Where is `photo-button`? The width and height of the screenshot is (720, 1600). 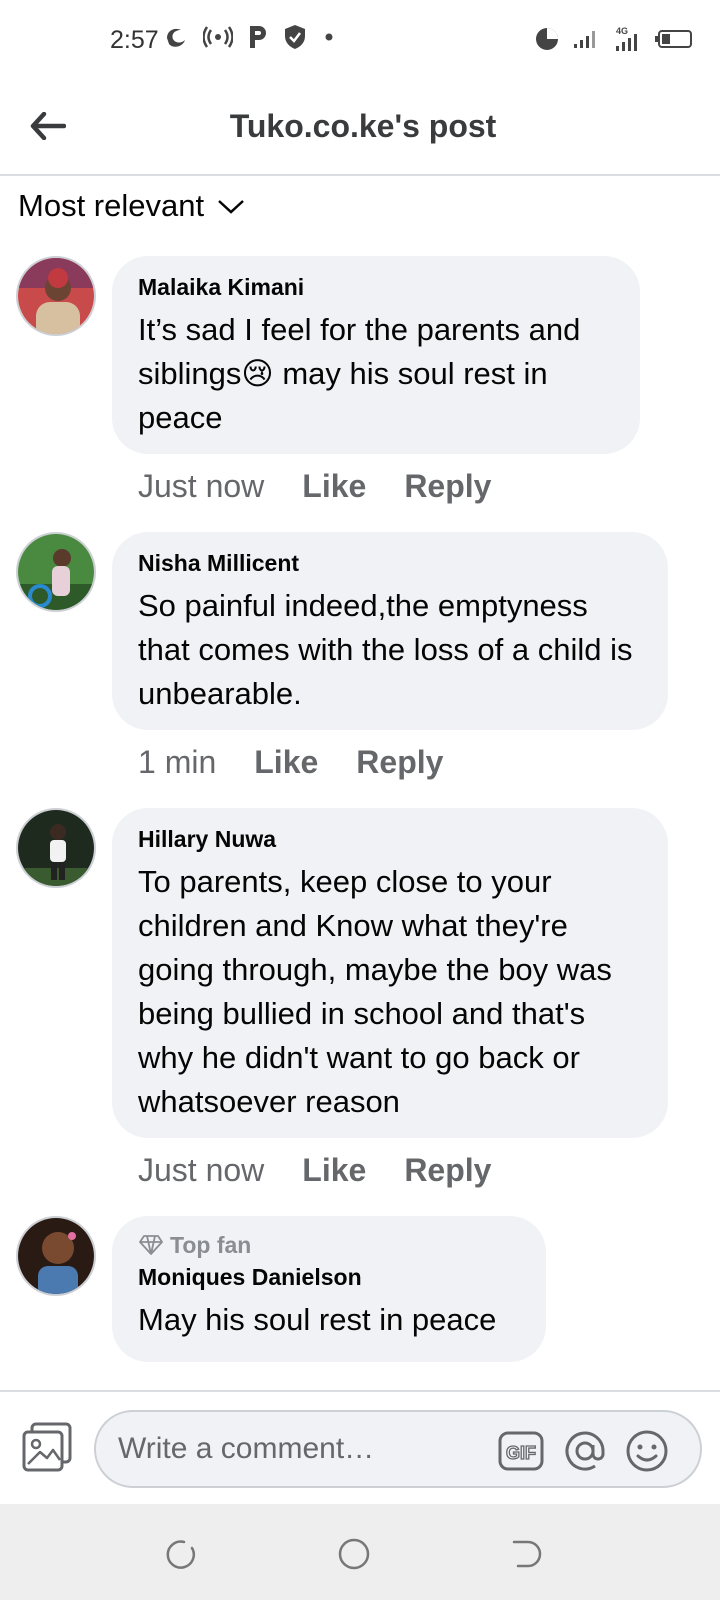 photo-button is located at coordinates (47, 1447).